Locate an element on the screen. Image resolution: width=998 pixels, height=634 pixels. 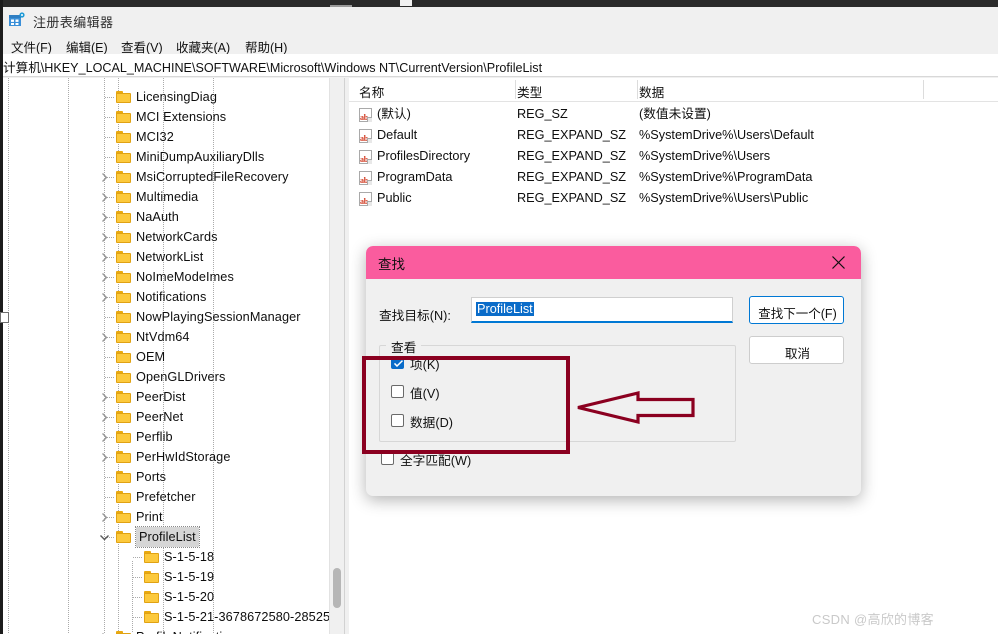
top-bar-nub is located at coordinates (406, 3).